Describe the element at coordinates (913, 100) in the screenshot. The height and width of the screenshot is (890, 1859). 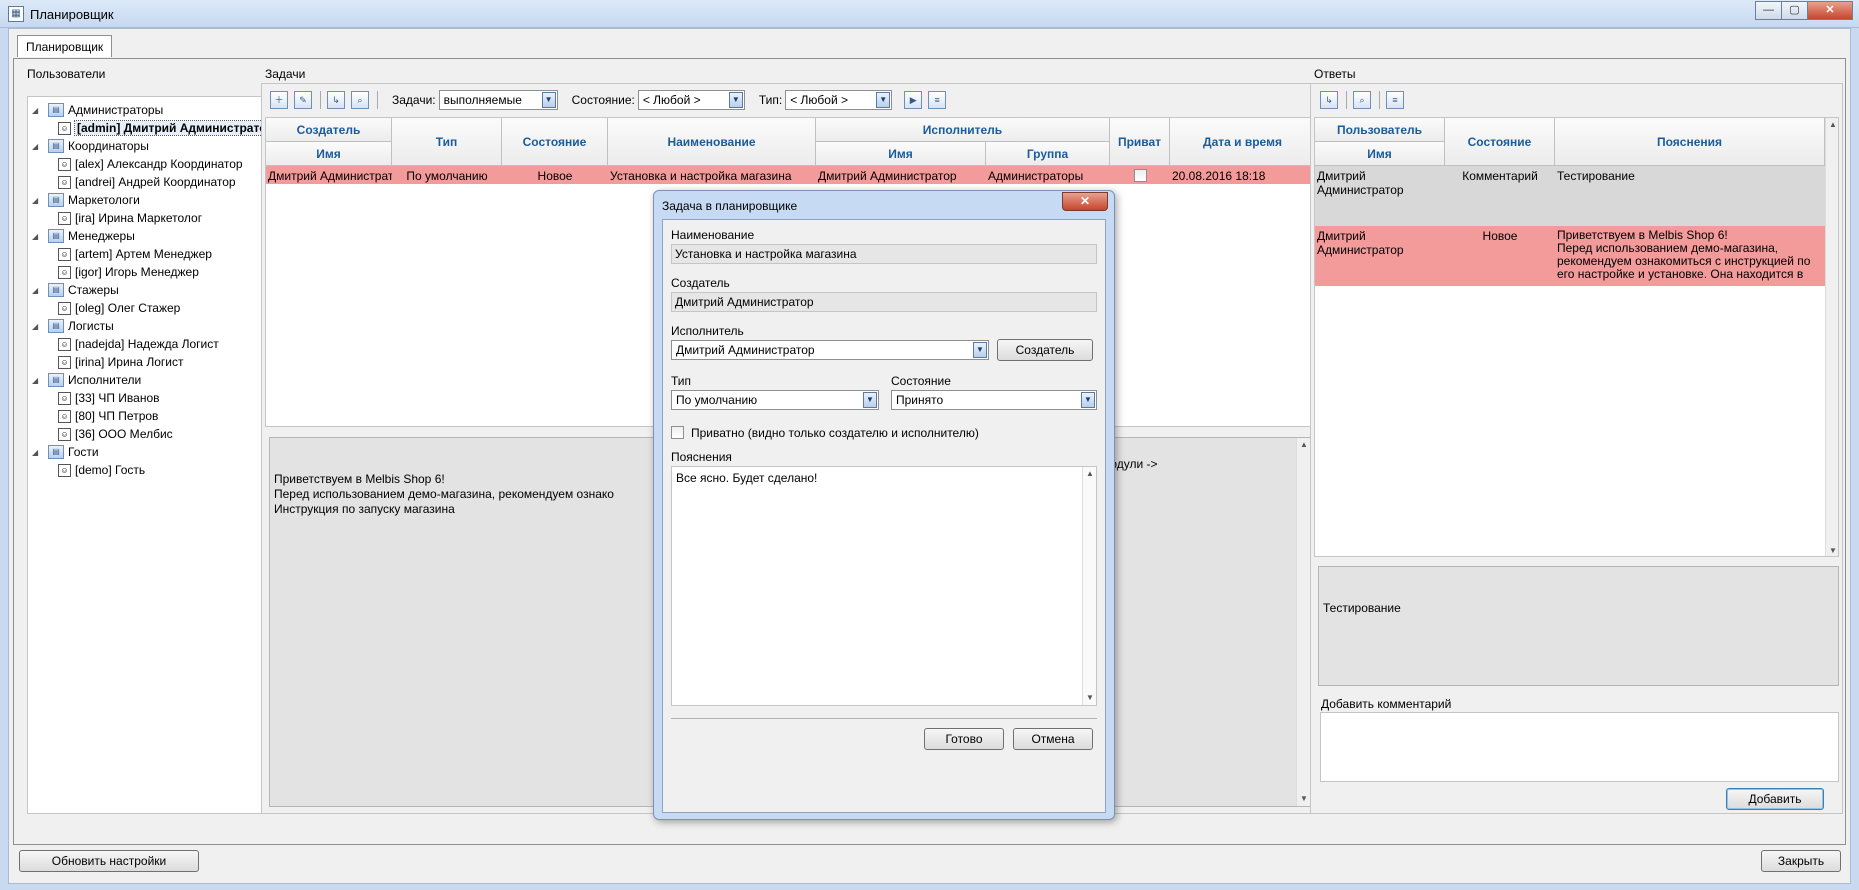
I see `run-icon: ▶` at that location.